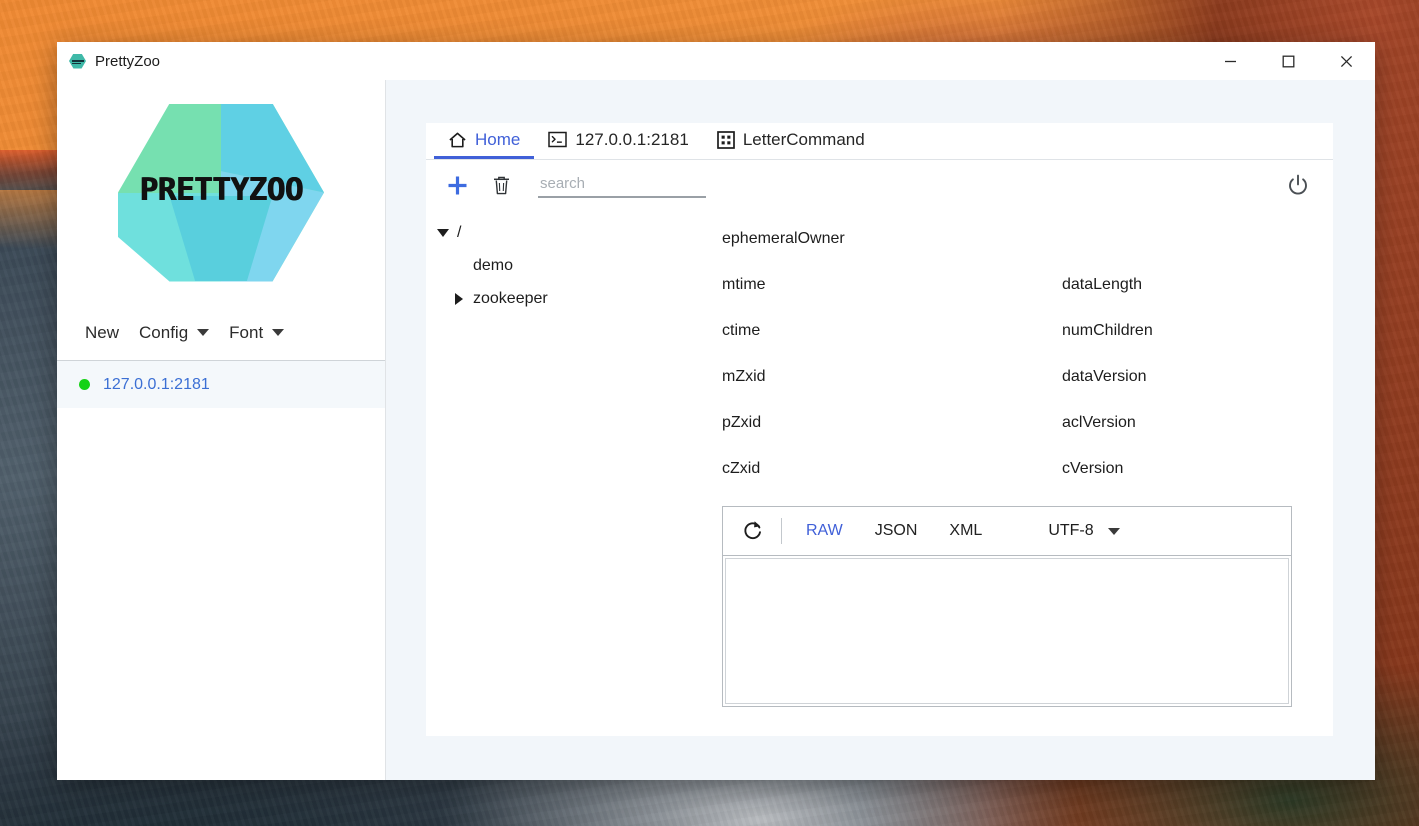 The height and width of the screenshot is (826, 1419). Describe the element at coordinates (781, 531) in the screenshot. I see `toolbar-divider` at that location.